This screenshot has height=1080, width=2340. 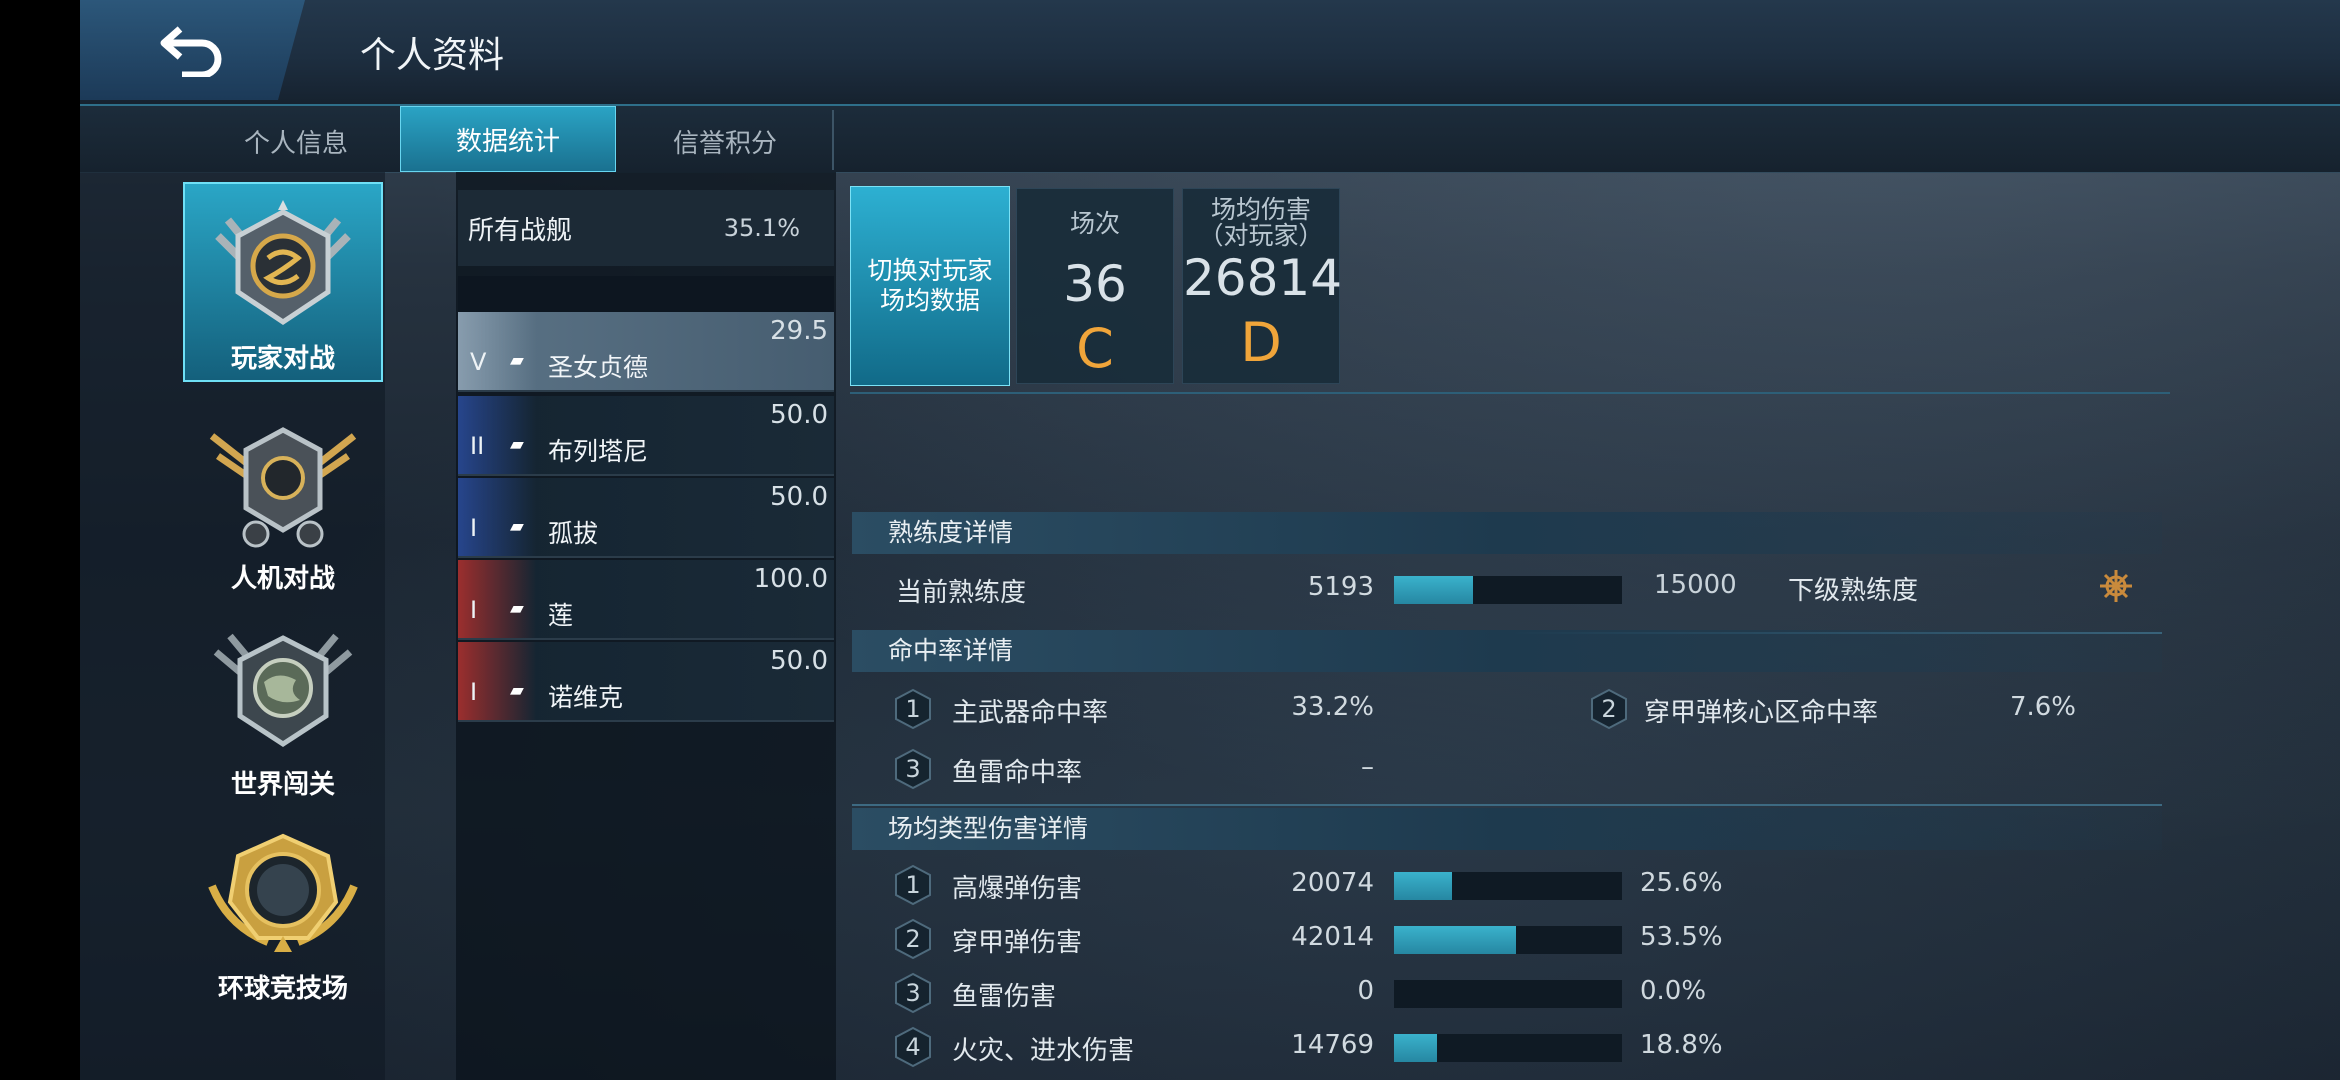 What do you see at coordinates (283, 263) in the screenshot?
I see `pvp-emblem-icon` at bounding box center [283, 263].